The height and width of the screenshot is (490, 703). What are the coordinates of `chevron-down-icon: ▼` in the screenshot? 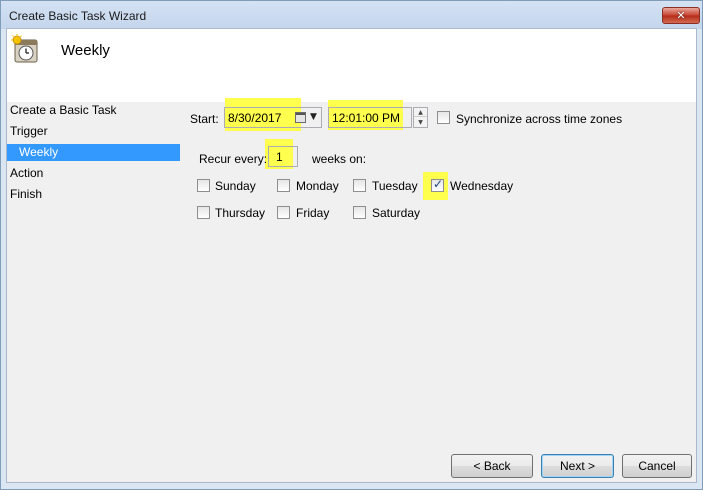 It's located at (313, 117).